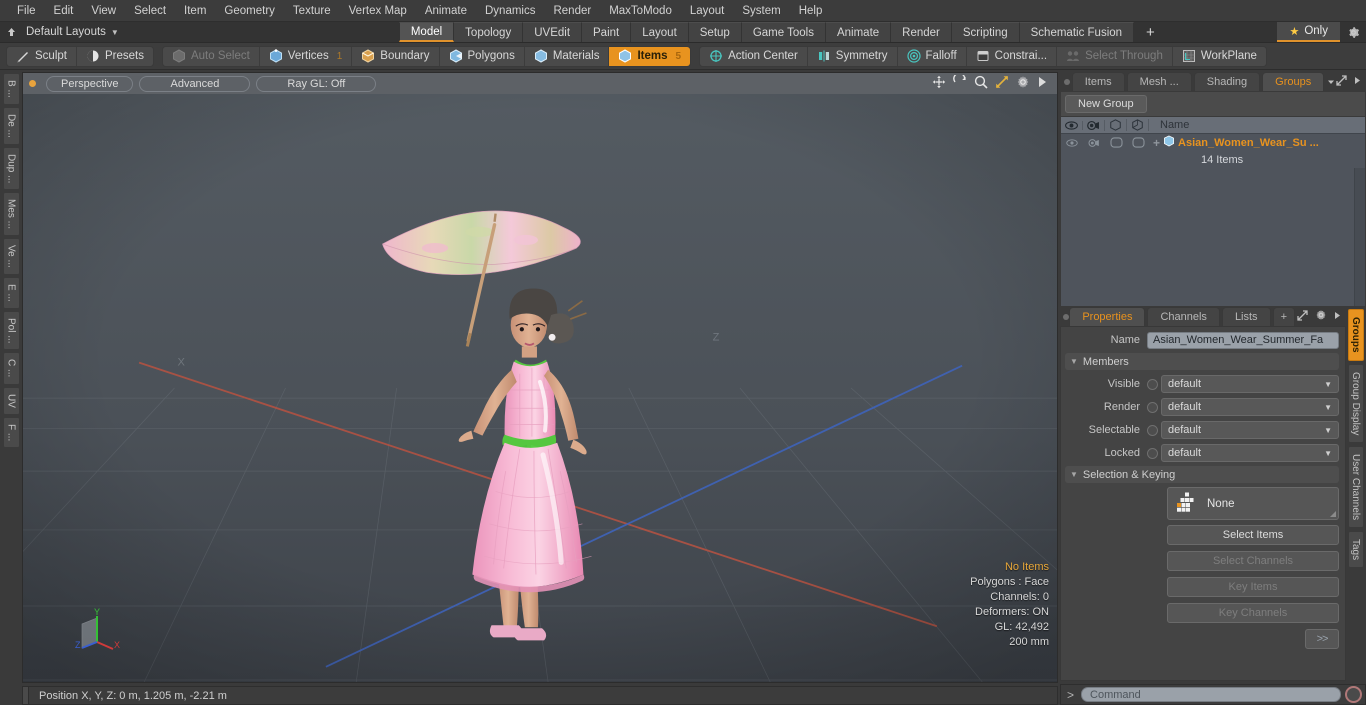 This screenshot has width=1366, height=705. What do you see at coordinates (1246, 316) in the screenshot?
I see `tab-lists: Lists` at bounding box center [1246, 316].